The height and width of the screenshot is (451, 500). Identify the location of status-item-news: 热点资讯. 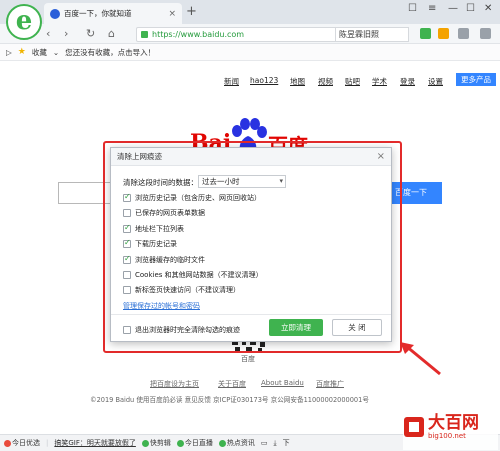
(236, 443).